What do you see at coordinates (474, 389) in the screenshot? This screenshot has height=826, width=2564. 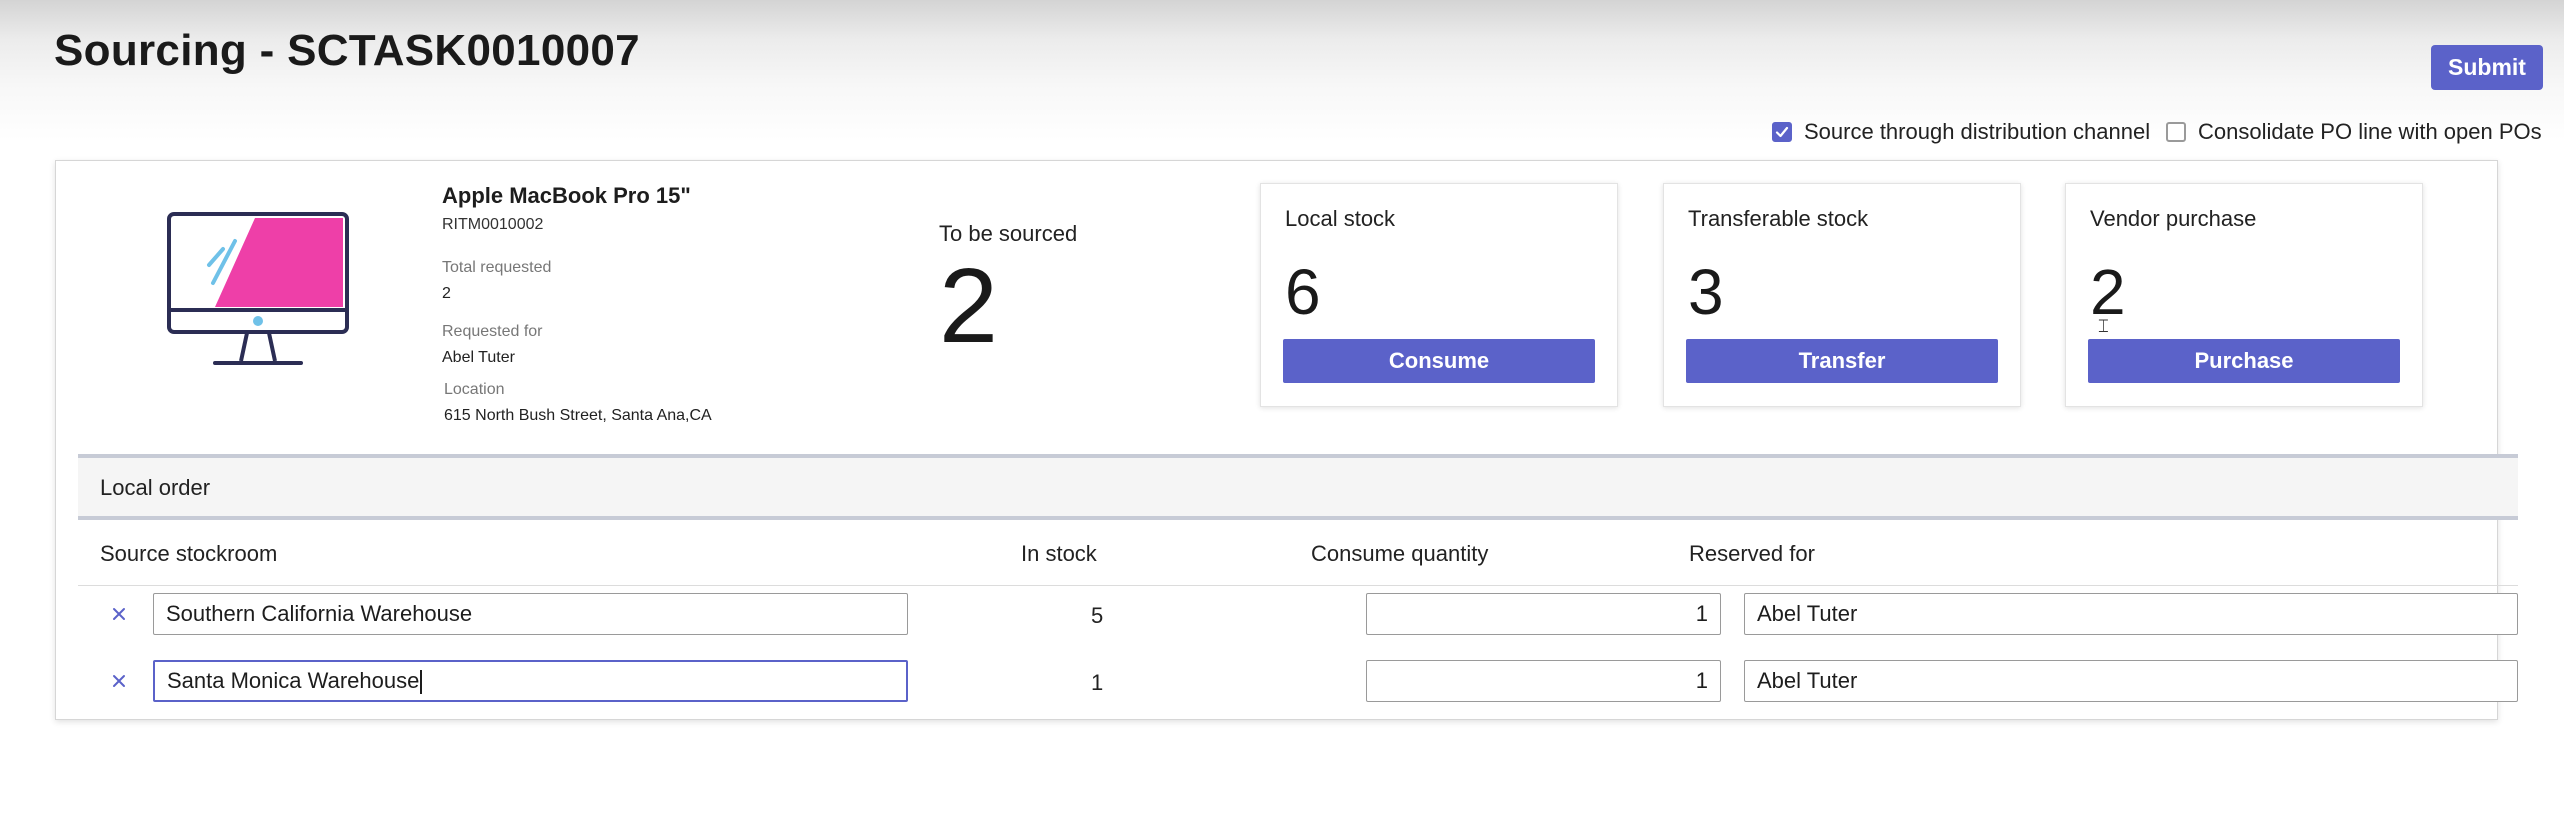 I see `location-label: Location` at bounding box center [474, 389].